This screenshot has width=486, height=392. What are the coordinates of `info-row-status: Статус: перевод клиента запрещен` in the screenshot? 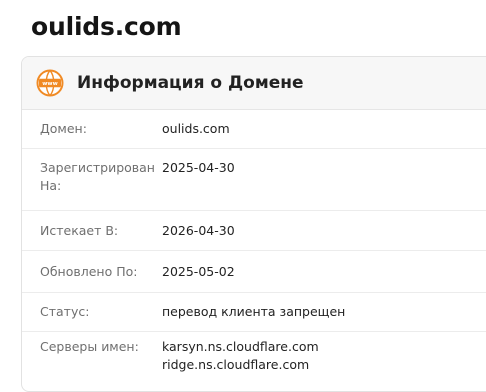 It's located at (254, 312).